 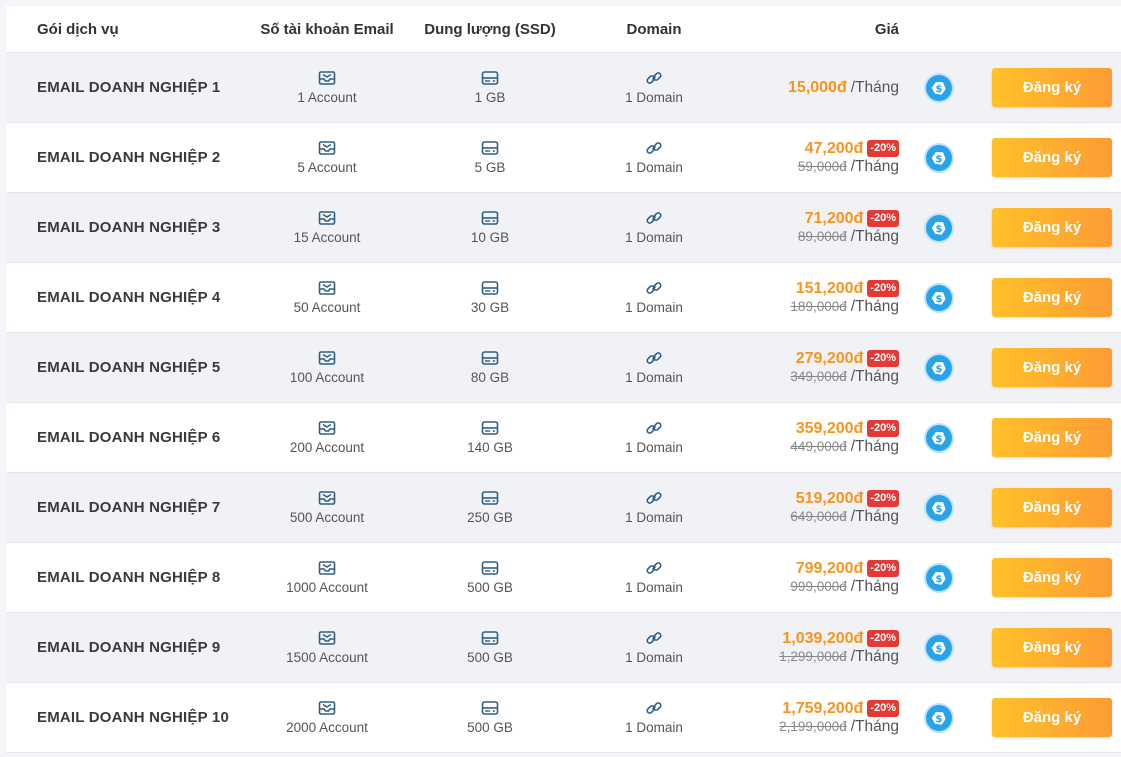 I want to click on old-price: 649,000đ, so click(x=818, y=516).